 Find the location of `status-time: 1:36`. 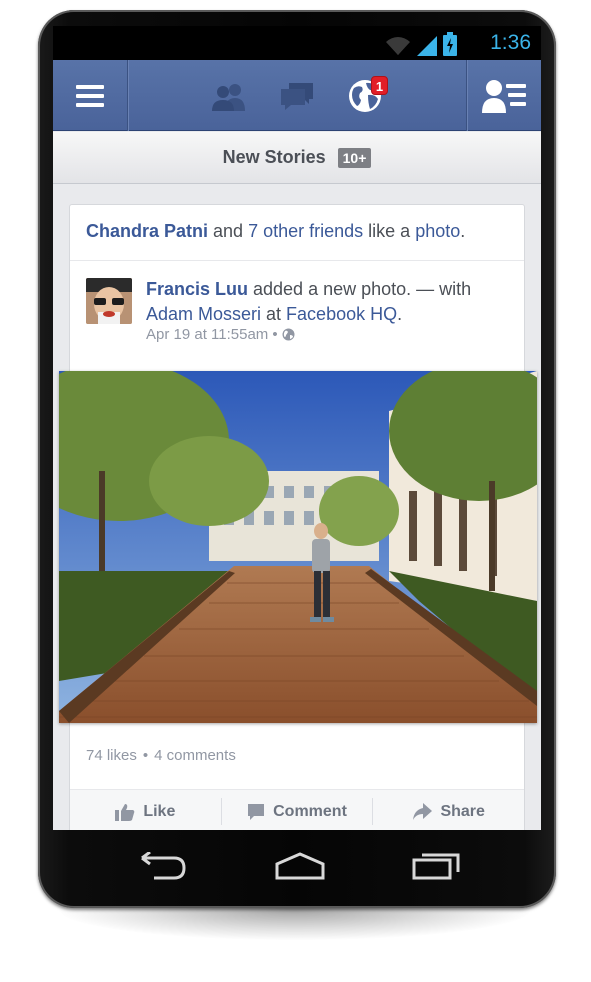

status-time: 1:36 is located at coordinates (510, 42).